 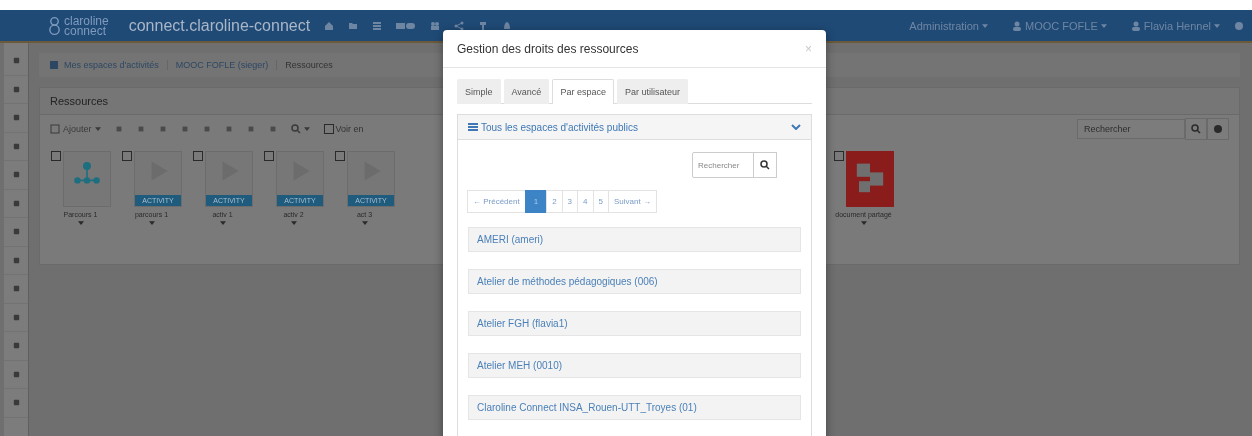 What do you see at coordinates (1175, 25) in the screenshot?
I see `nav-menu: Flavia Hennel` at bounding box center [1175, 25].